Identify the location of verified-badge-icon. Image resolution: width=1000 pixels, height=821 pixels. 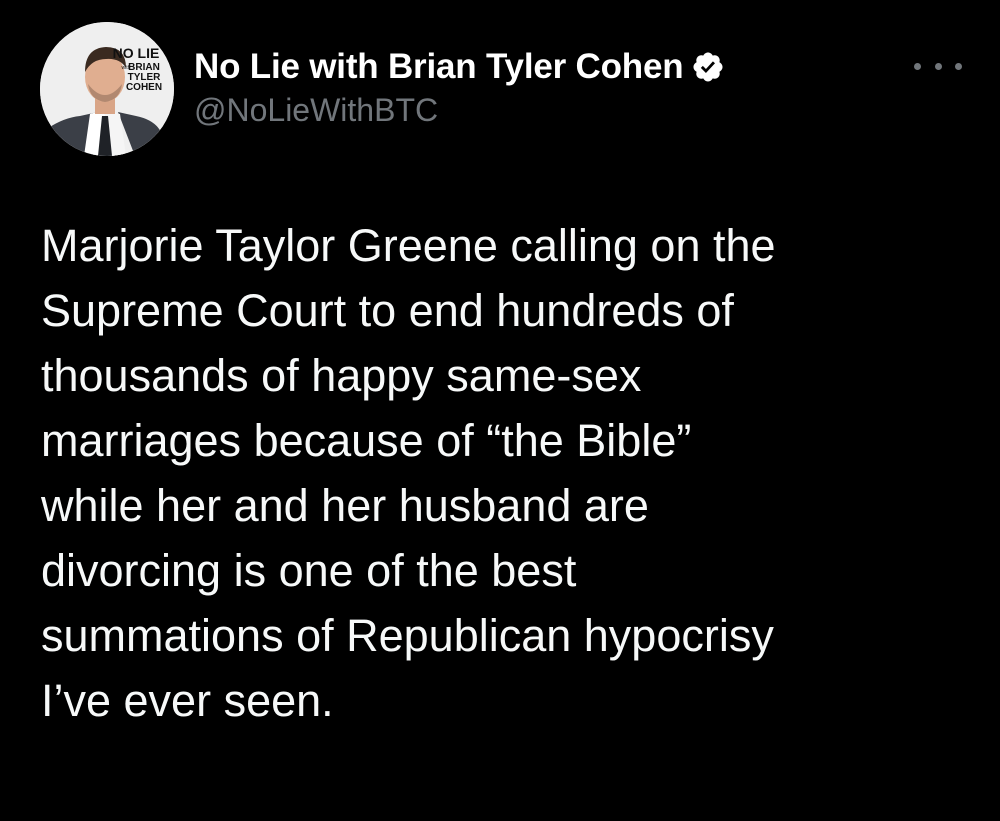
(708, 67).